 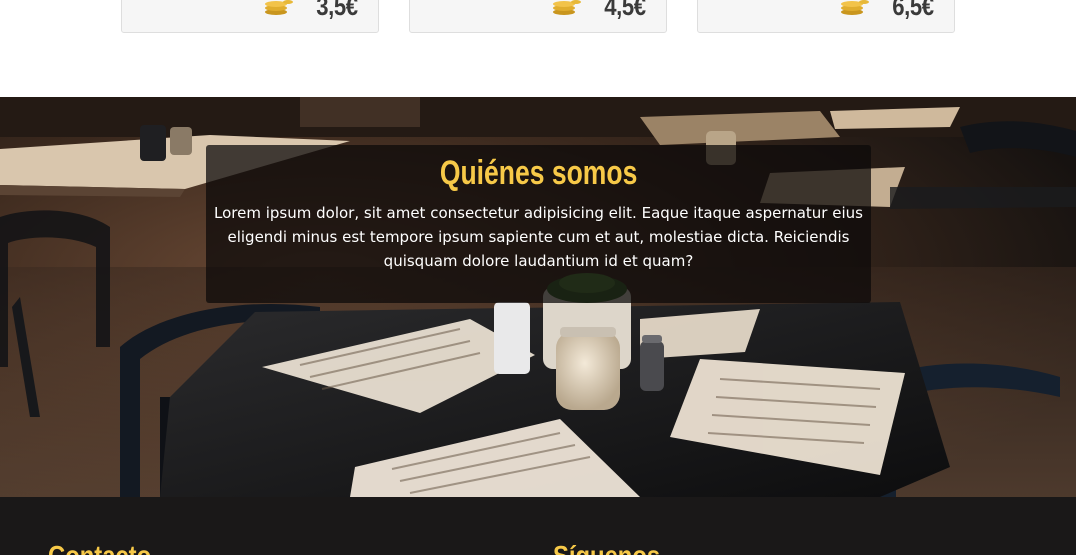 What do you see at coordinates (538, 173) in the screenshot?
I see `about-title: Quiénes somos` at bounding box center [538, 173].